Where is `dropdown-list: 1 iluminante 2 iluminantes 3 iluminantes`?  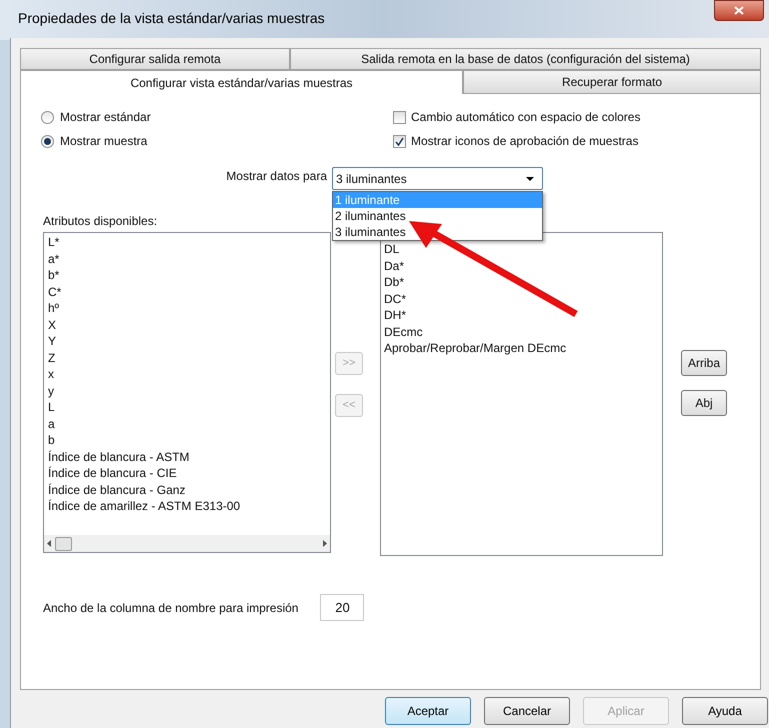 dropdown-list: 1 iluminante 2 iluminantes 3 iluminantes is located at coordinates (437, 216).